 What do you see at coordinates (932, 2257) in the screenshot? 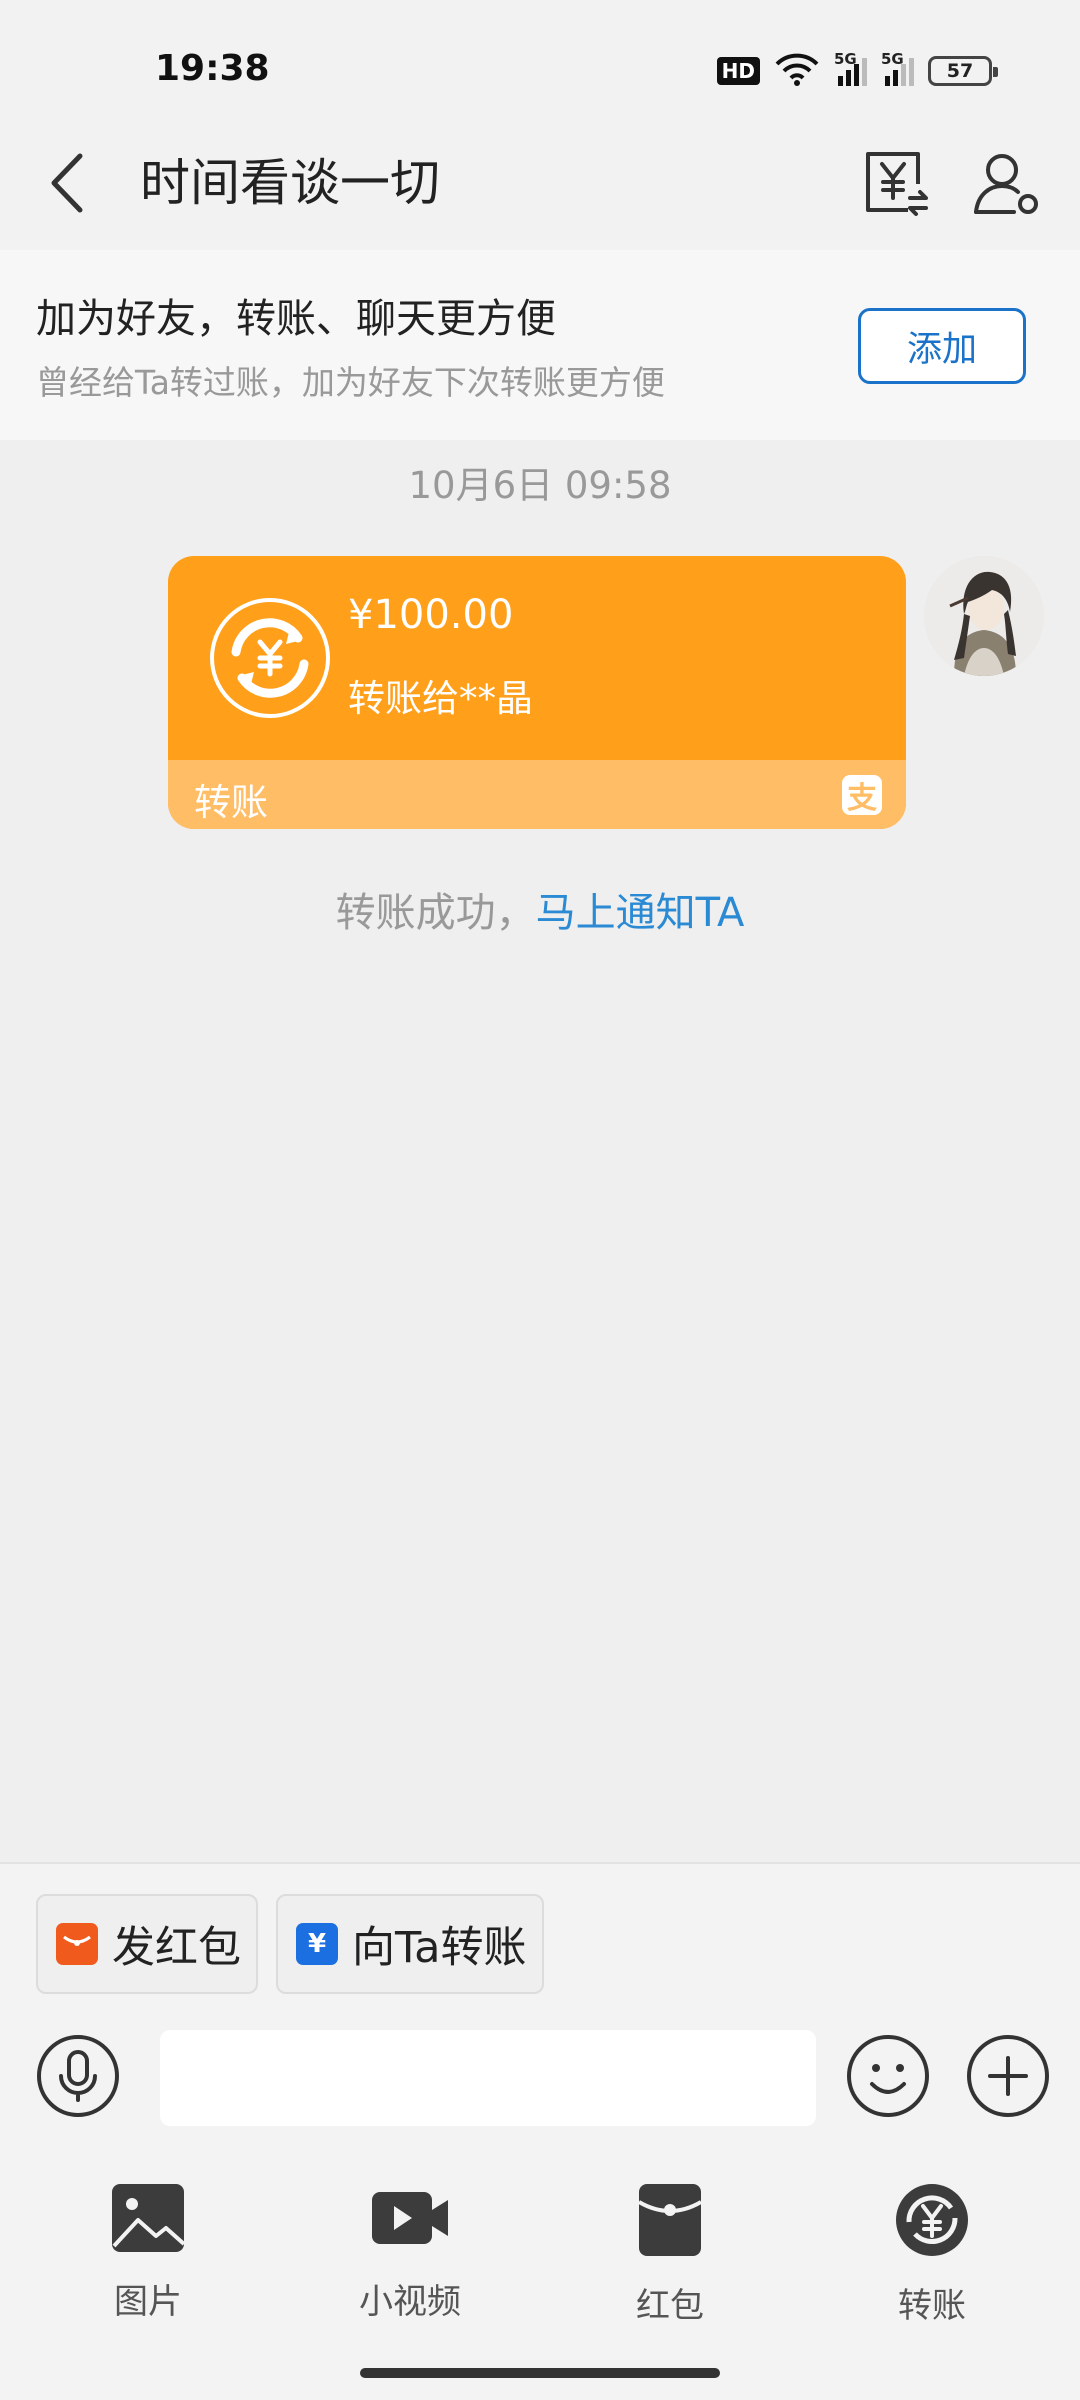
I see `tool-transfer: 转账` at bounding box center [932, 2257].